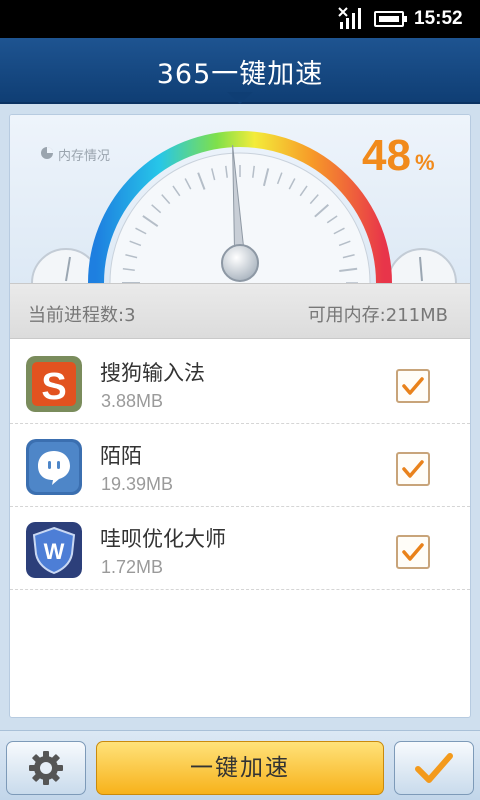  Describe the element at coordinates (240, 263) in the screenshot. I see `gauge-hub` at that location.